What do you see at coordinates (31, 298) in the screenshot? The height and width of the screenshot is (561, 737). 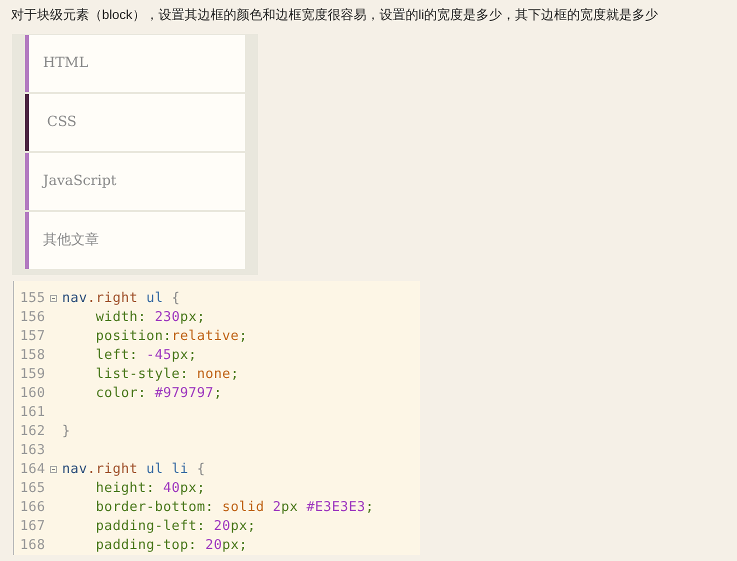 I see `line-number: 155` at bounding box center [31, 298].